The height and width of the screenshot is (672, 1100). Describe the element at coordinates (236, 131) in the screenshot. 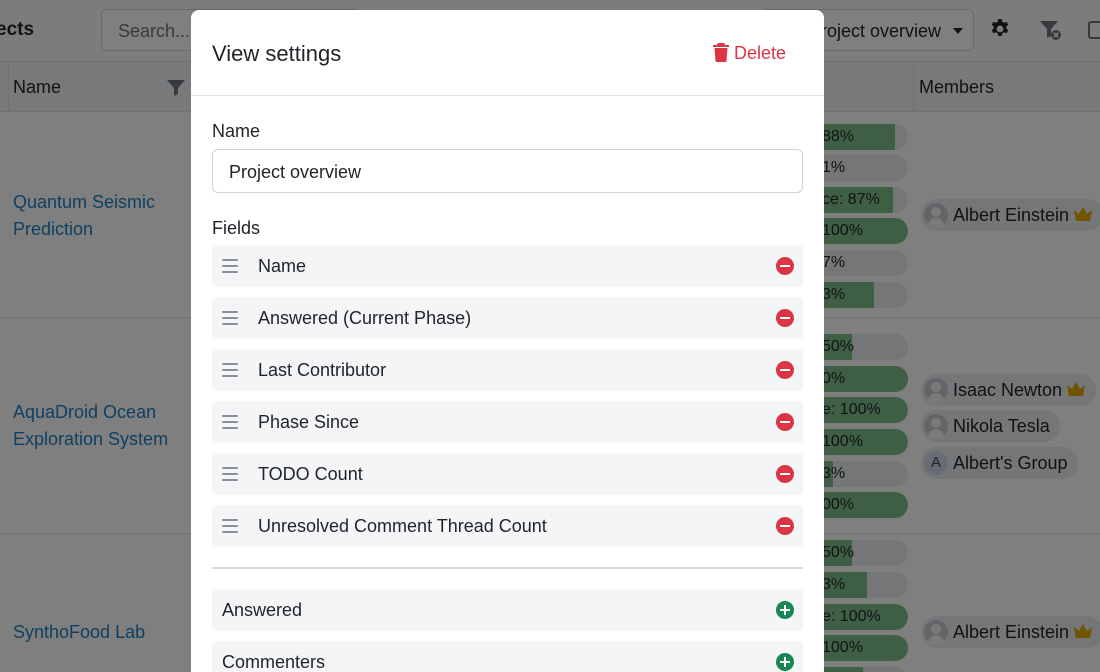

I see `name-label: Name` at that location.